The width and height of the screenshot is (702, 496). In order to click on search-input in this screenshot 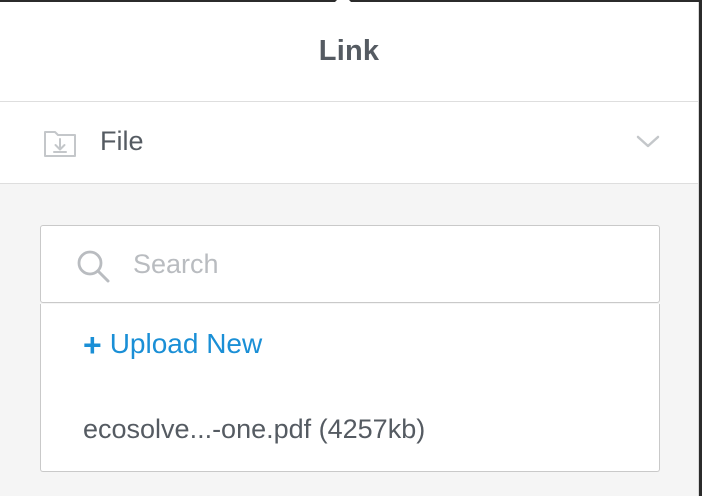, I will do `click(383, 264)`.